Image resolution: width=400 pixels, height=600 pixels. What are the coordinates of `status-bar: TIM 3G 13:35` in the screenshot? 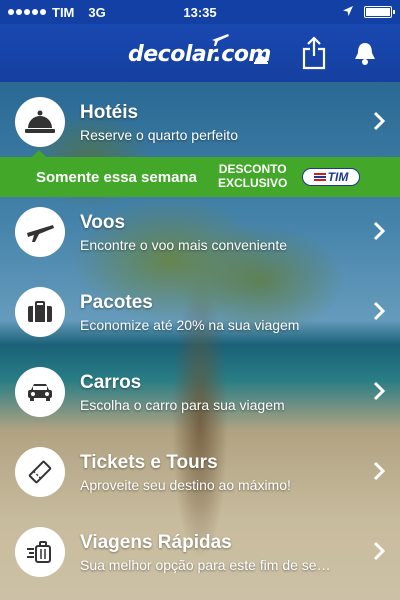 It's located at (200, 12).